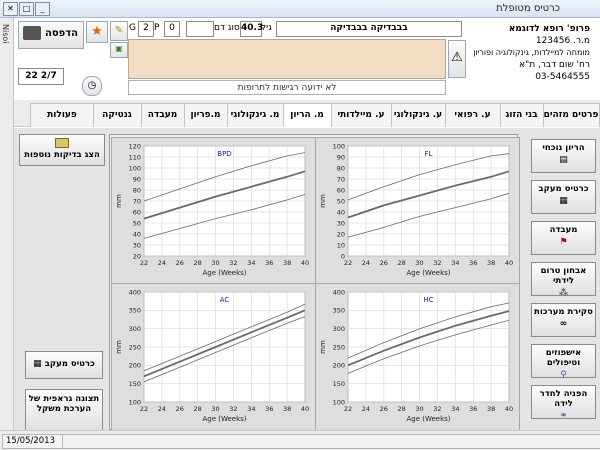 This screenshot has width=600, height=450. I want to click on note-pencil-icon: ✎, so click(119, 30).